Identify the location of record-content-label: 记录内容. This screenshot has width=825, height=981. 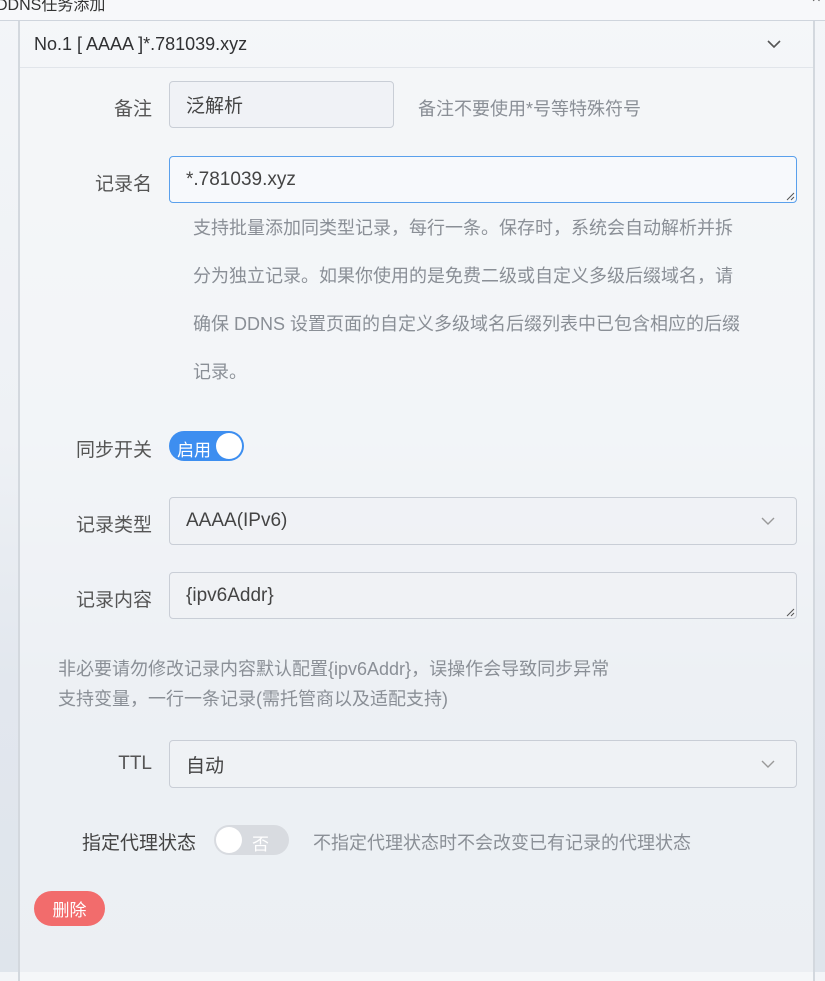
(113, 600).